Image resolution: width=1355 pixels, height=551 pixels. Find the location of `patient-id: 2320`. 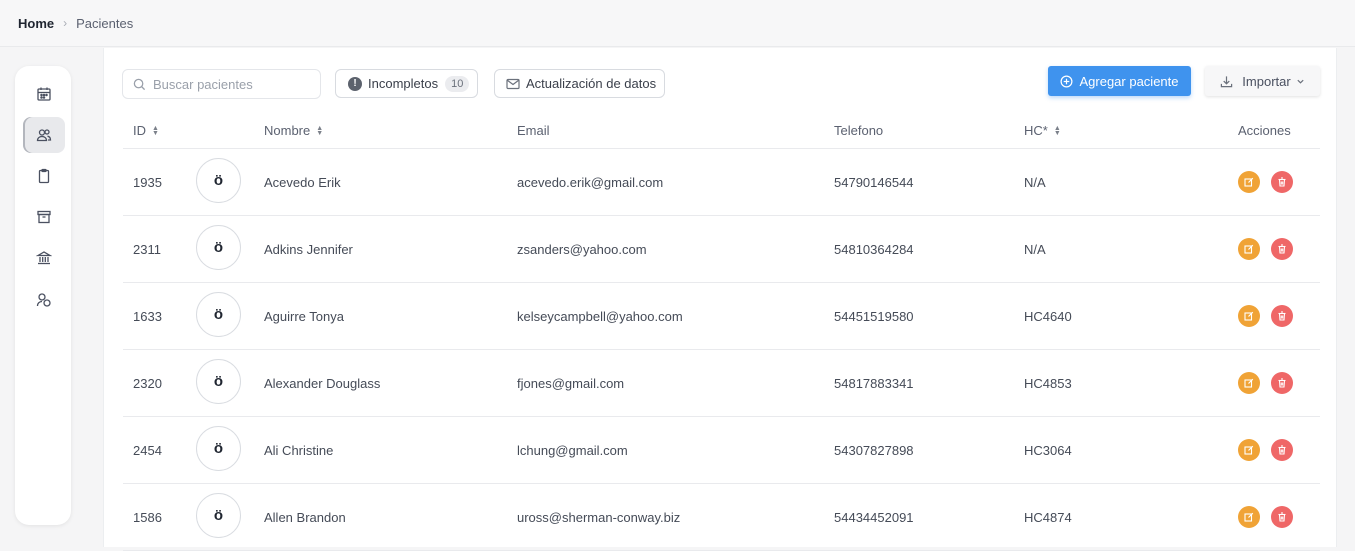

patient-id: 2320 is located at coordinates (147, 383).